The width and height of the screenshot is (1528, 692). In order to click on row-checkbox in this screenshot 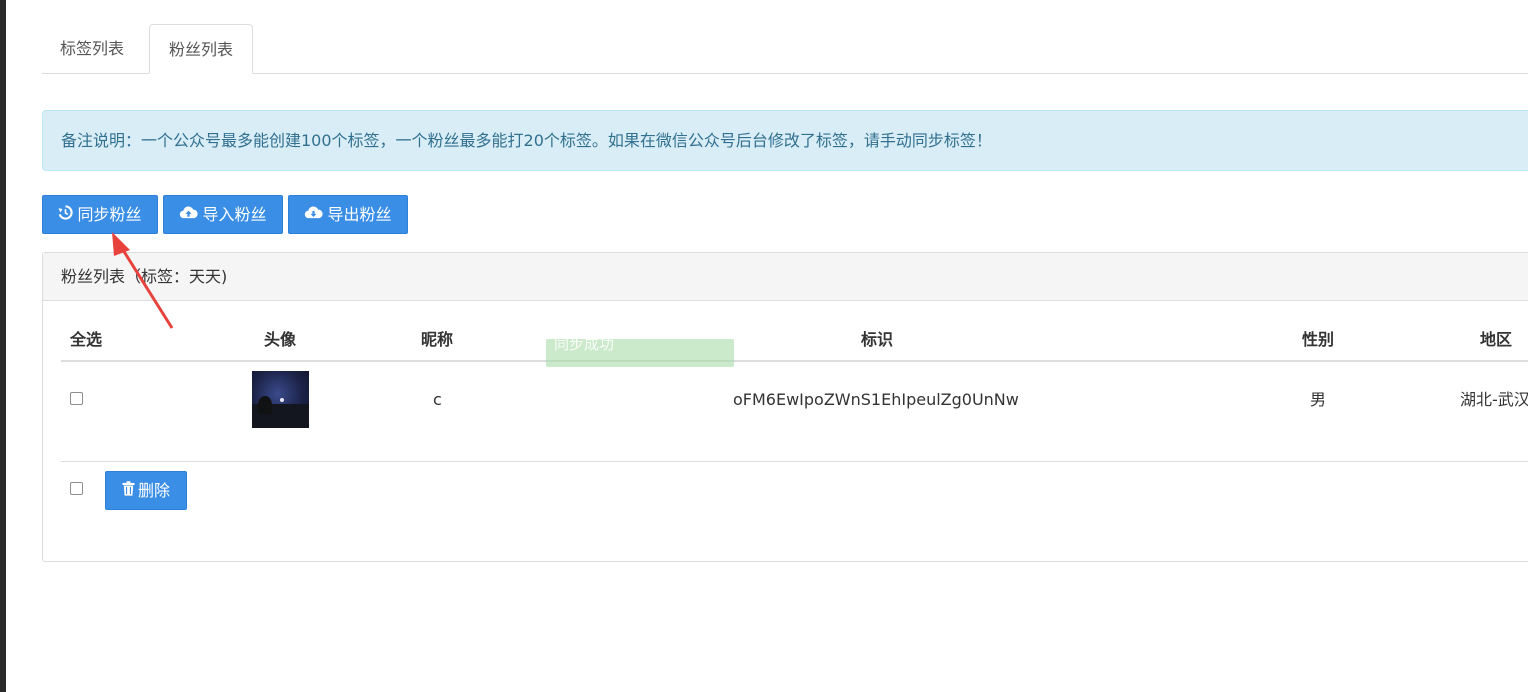, I will do `click(76, 398)`.